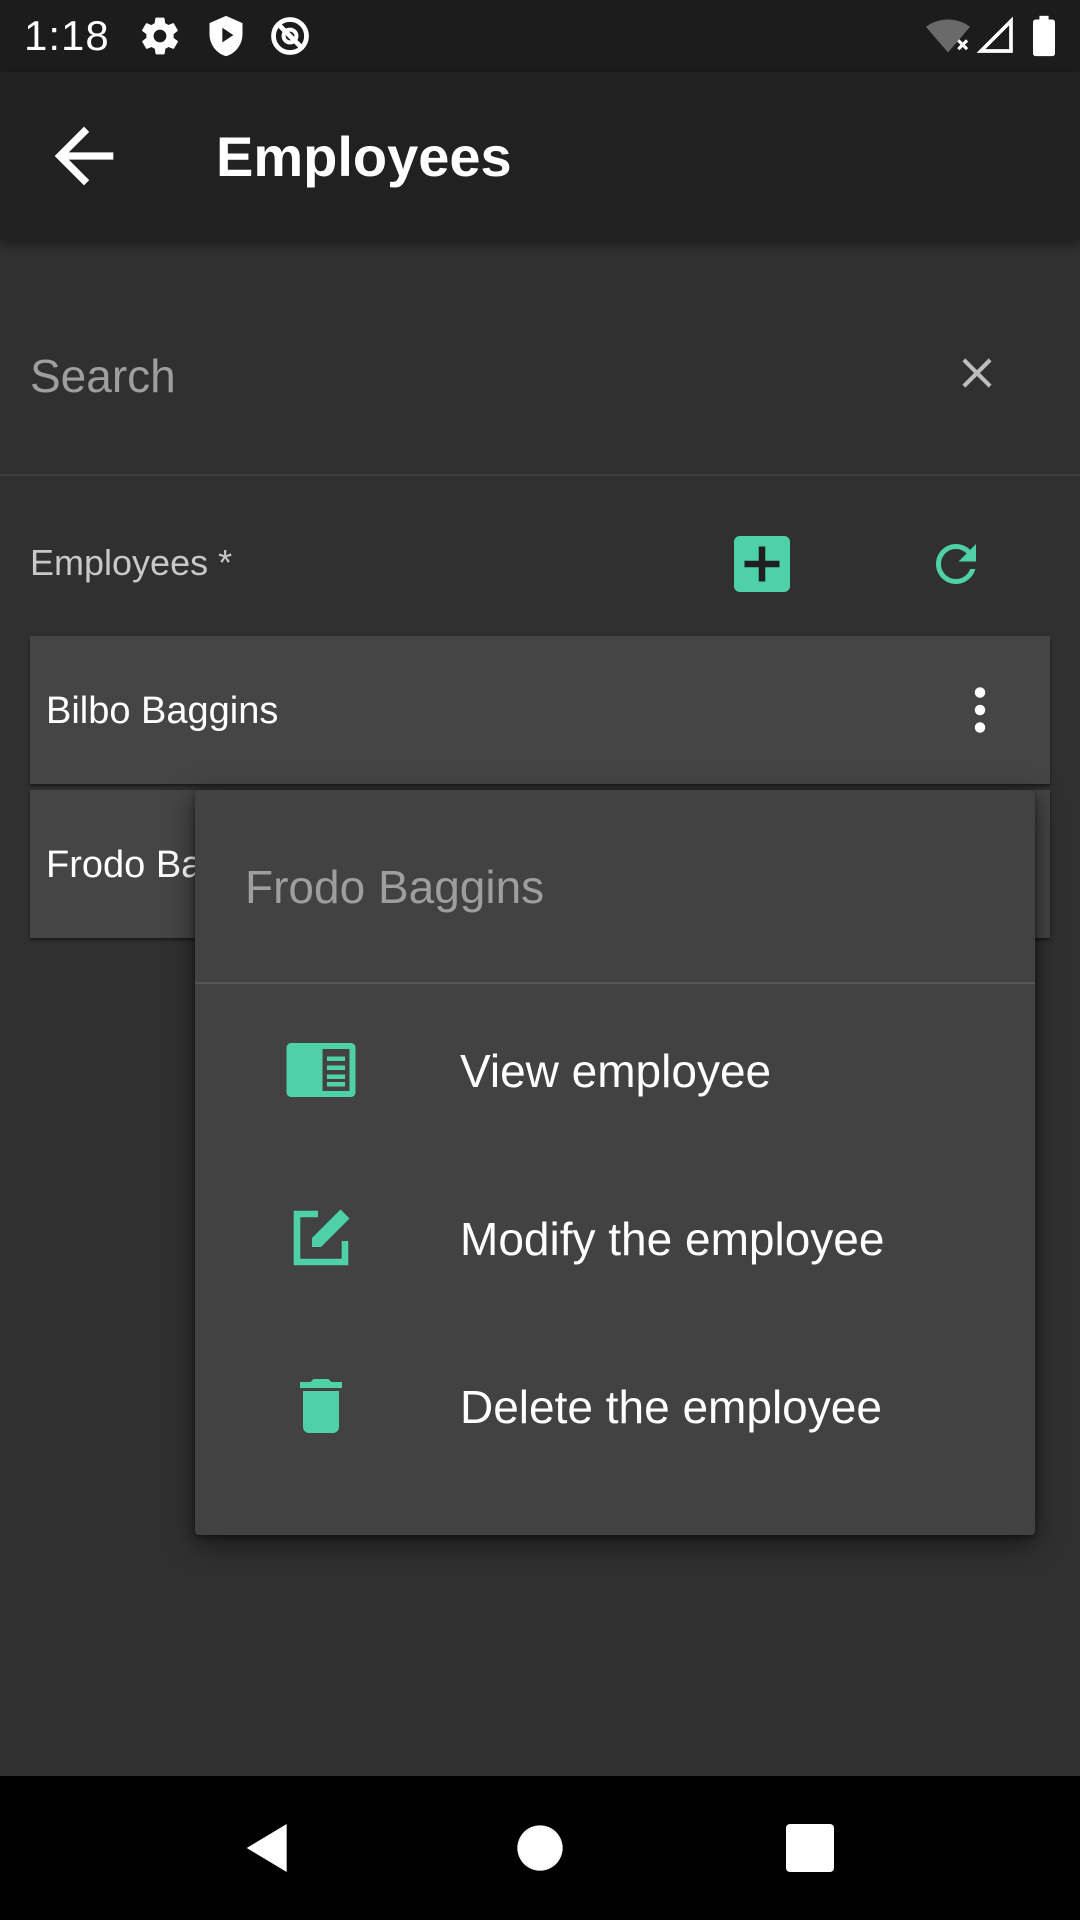  I want to click on system-nav-bar, so click(540, 1848).